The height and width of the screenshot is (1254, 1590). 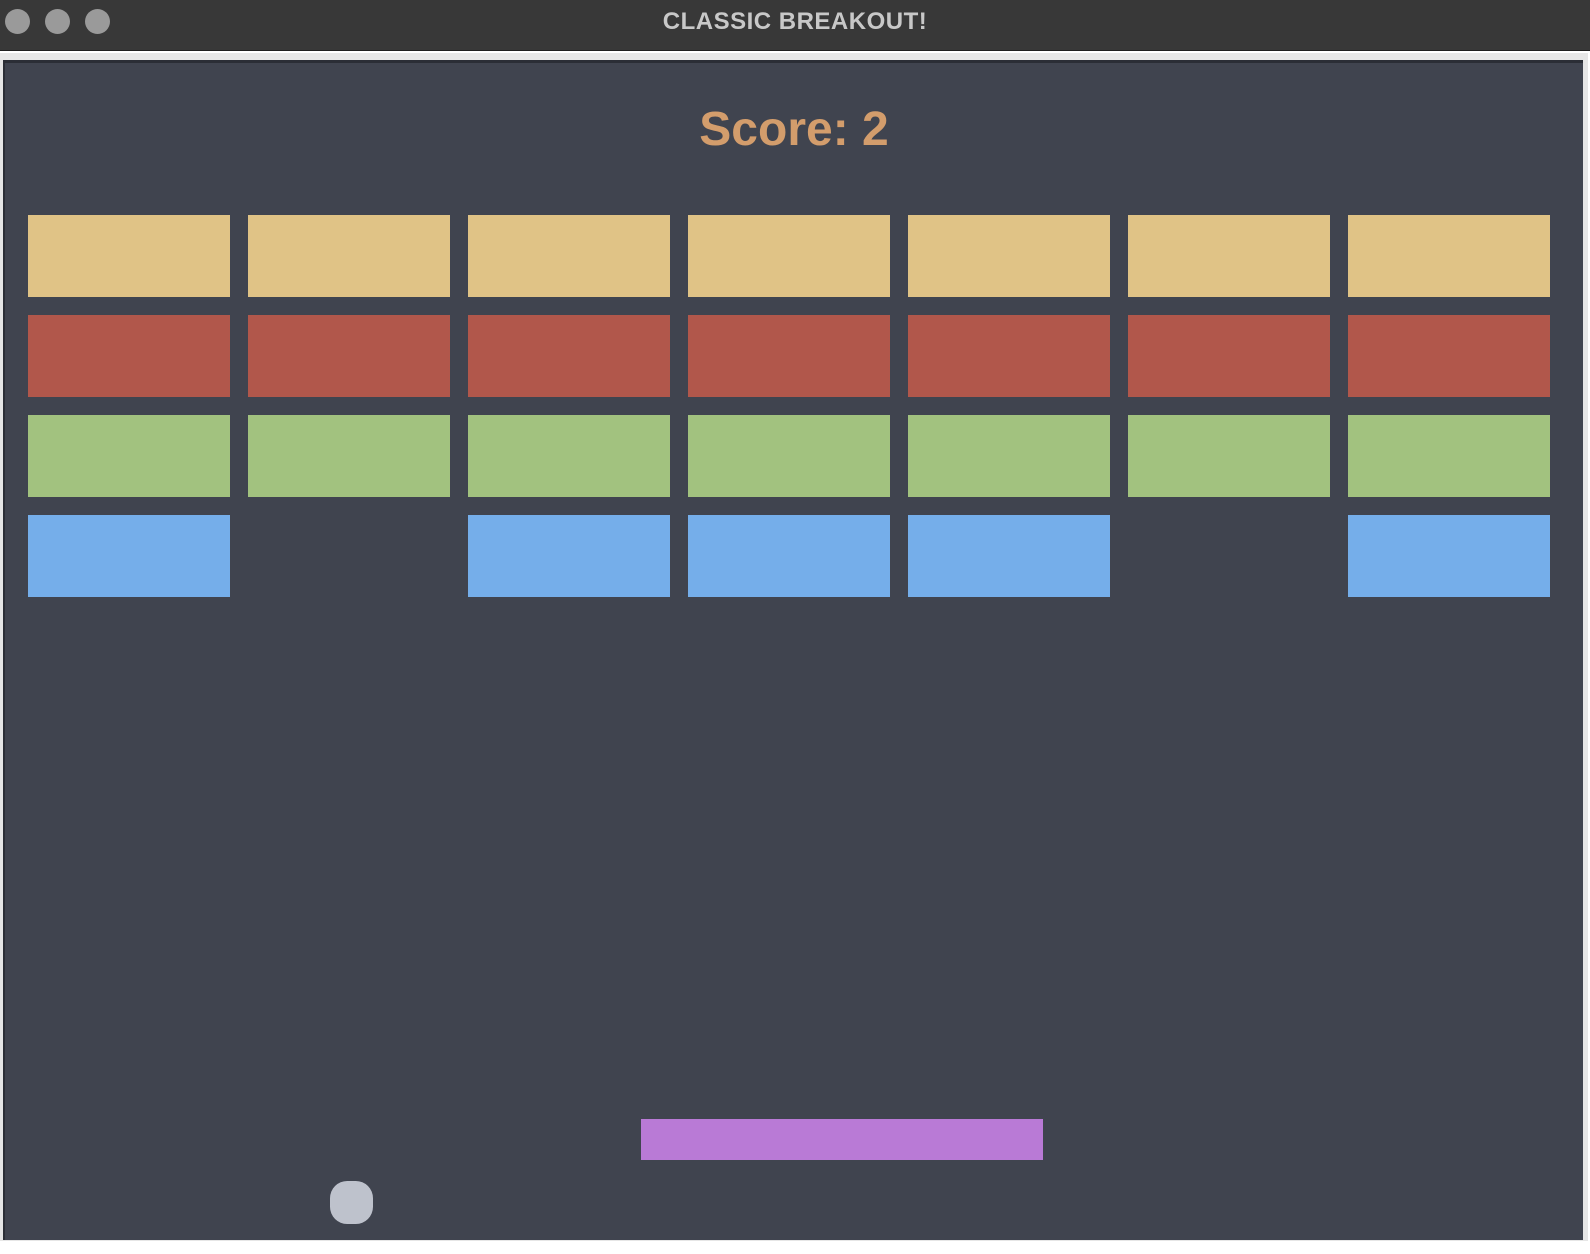 What do you see at coordinates (794, 129) in the screenshot?
I see `score-label: Score: 2` at bounding box center [794, 129].